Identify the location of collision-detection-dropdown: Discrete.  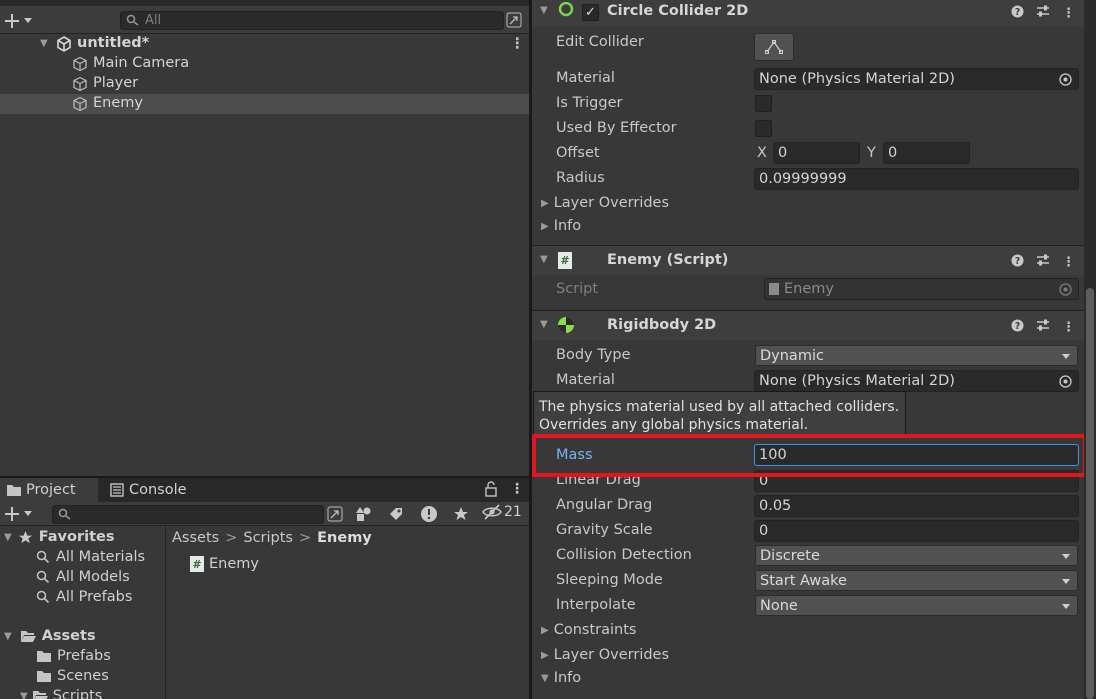
(916, 555).